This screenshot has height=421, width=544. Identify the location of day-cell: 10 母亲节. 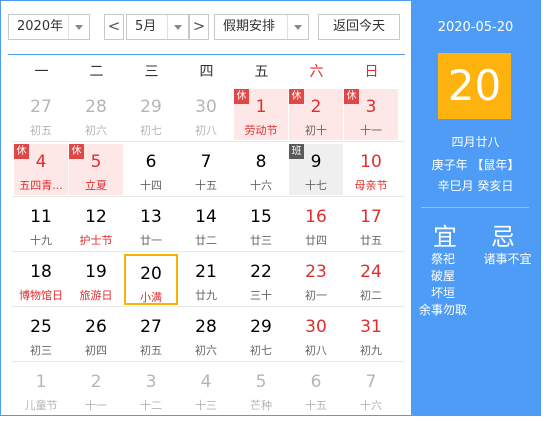
(371, 169).